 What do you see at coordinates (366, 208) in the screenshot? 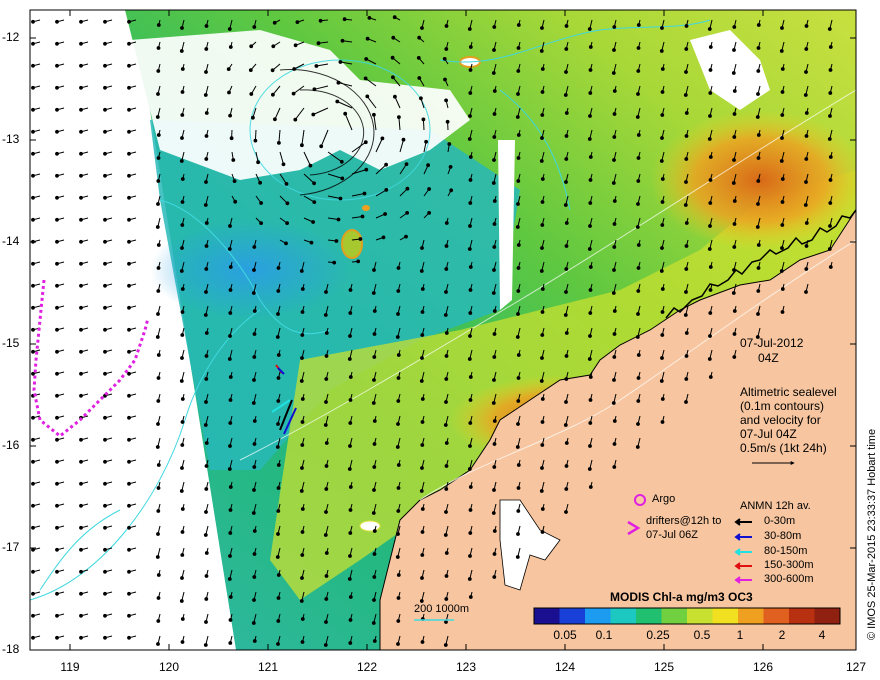
I see `island-small` at bounding box center [366, 208].